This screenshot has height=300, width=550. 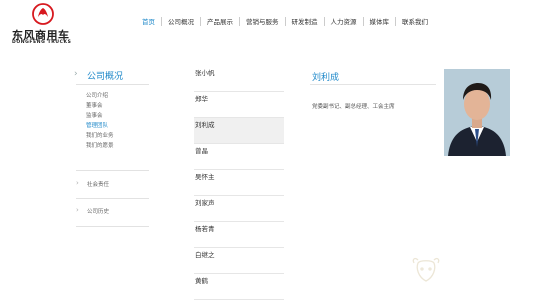 I want to click on nav-item-products: 产品展示, so click(x=220, y=21).